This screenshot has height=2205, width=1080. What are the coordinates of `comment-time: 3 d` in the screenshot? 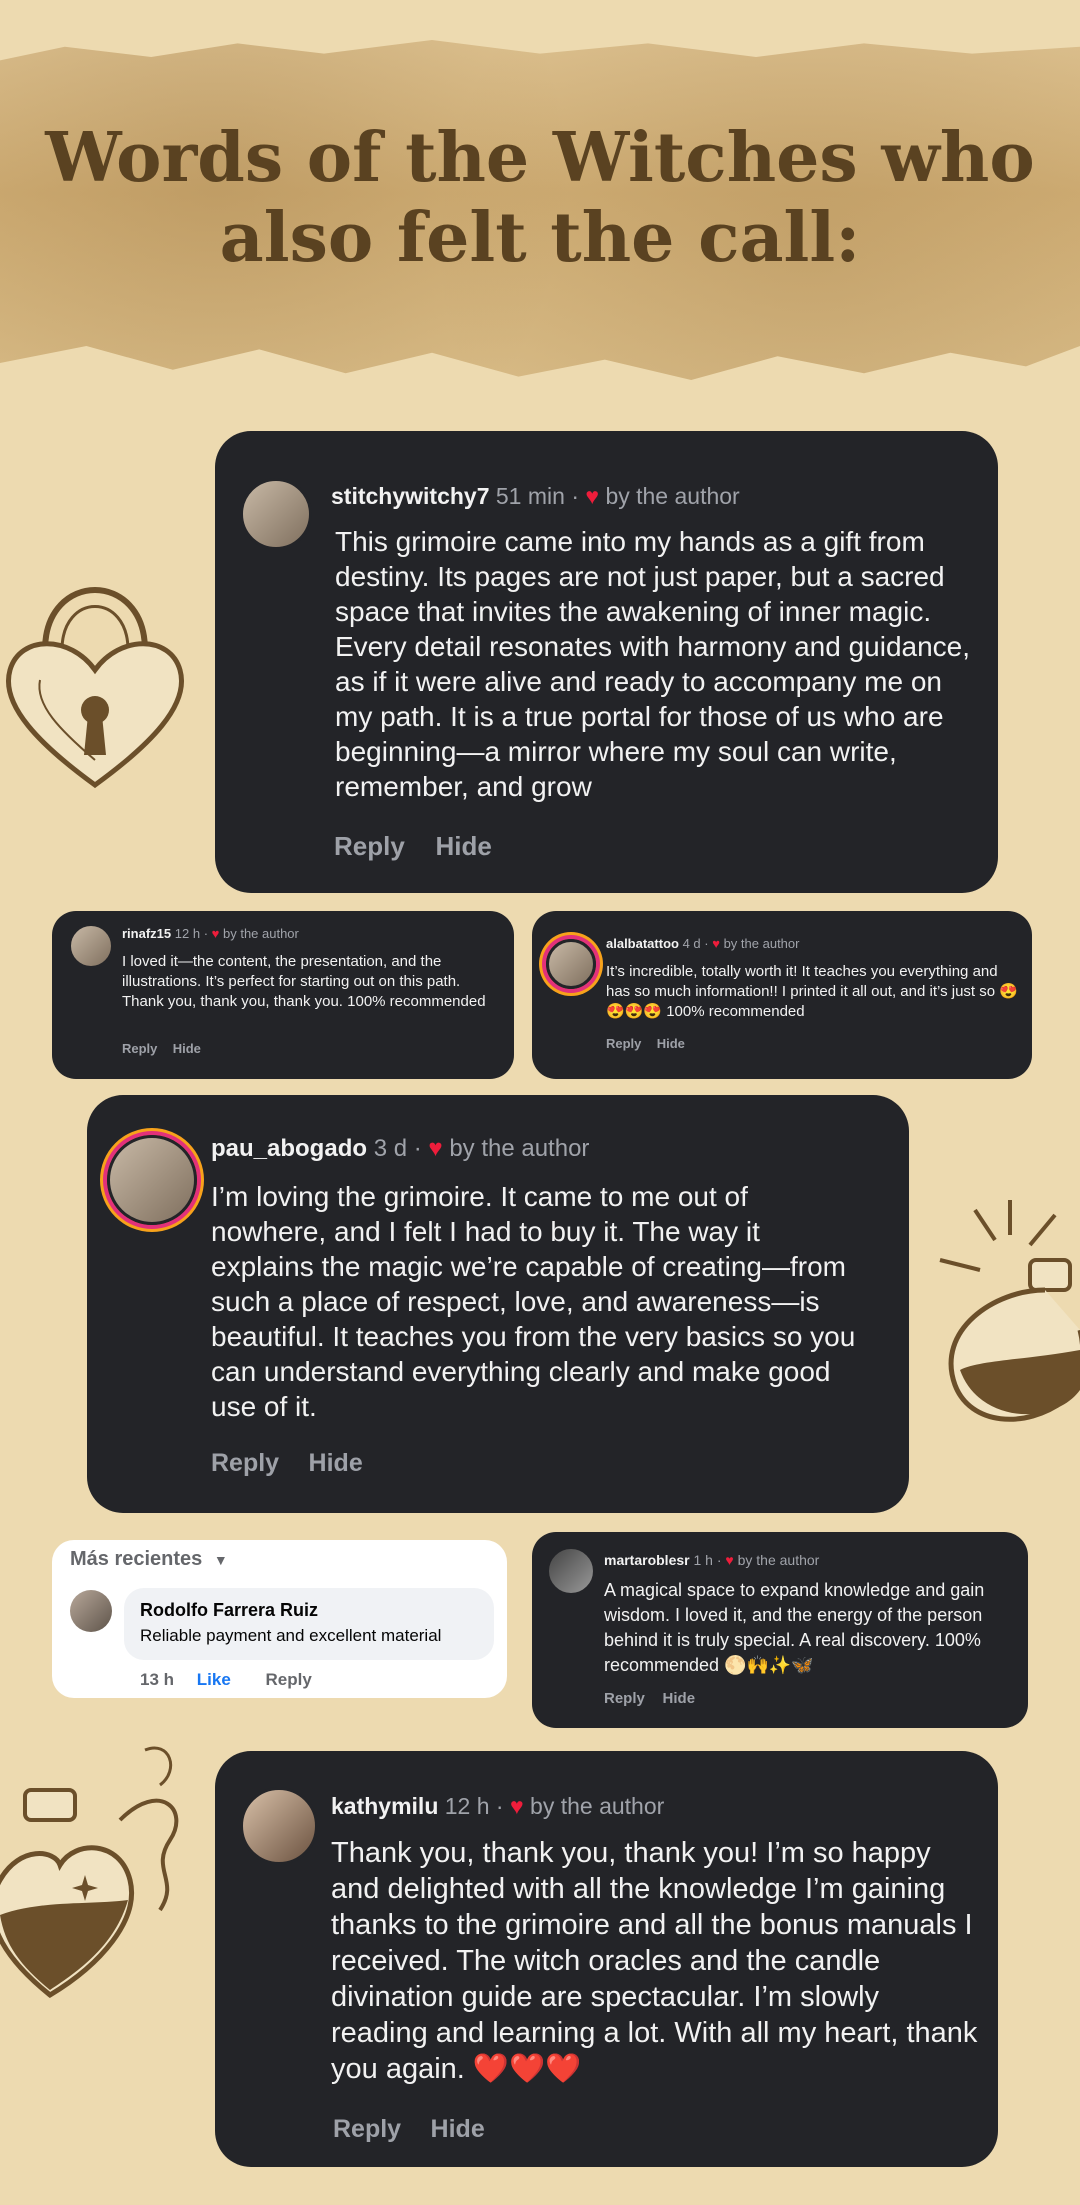 It's located at (390, 1148).